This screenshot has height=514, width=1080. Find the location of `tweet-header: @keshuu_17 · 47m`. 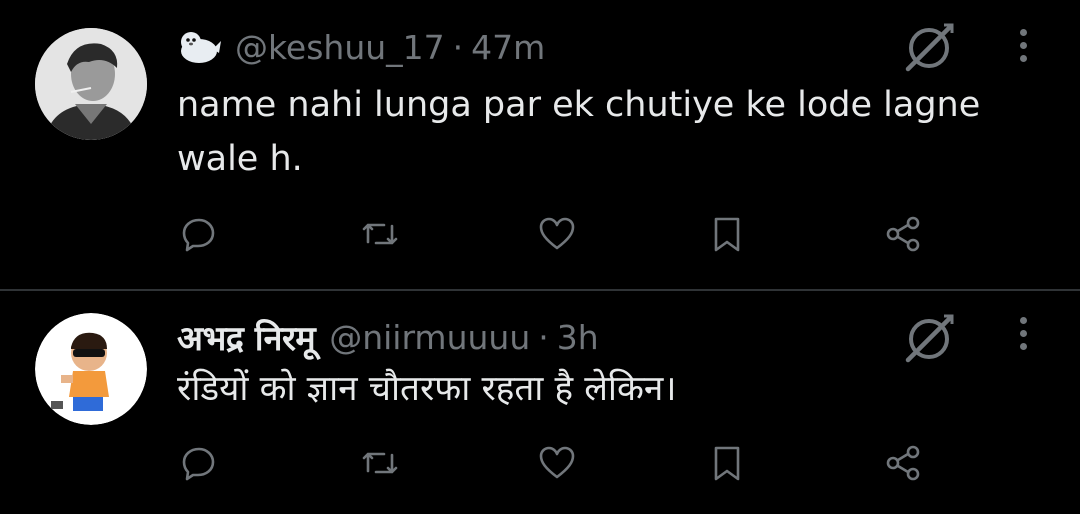

tweet-header: @keshuu_17 · 47m is located at coordinates (361, 47).